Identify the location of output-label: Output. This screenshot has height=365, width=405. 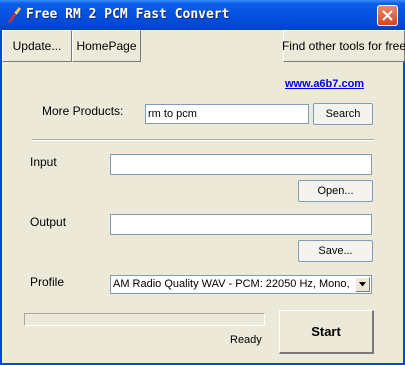
(48, 222).